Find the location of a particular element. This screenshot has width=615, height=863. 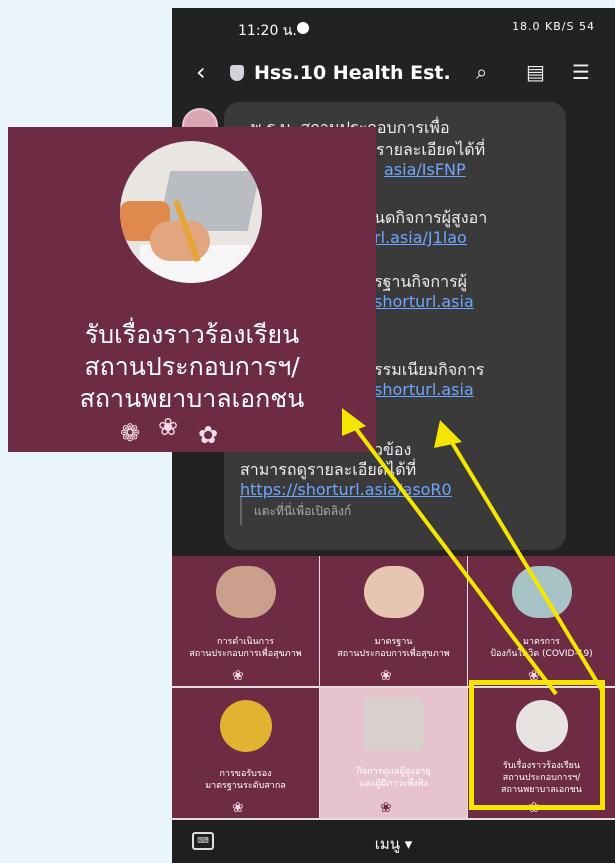

arrow-line is located at coordinates (453, 558).